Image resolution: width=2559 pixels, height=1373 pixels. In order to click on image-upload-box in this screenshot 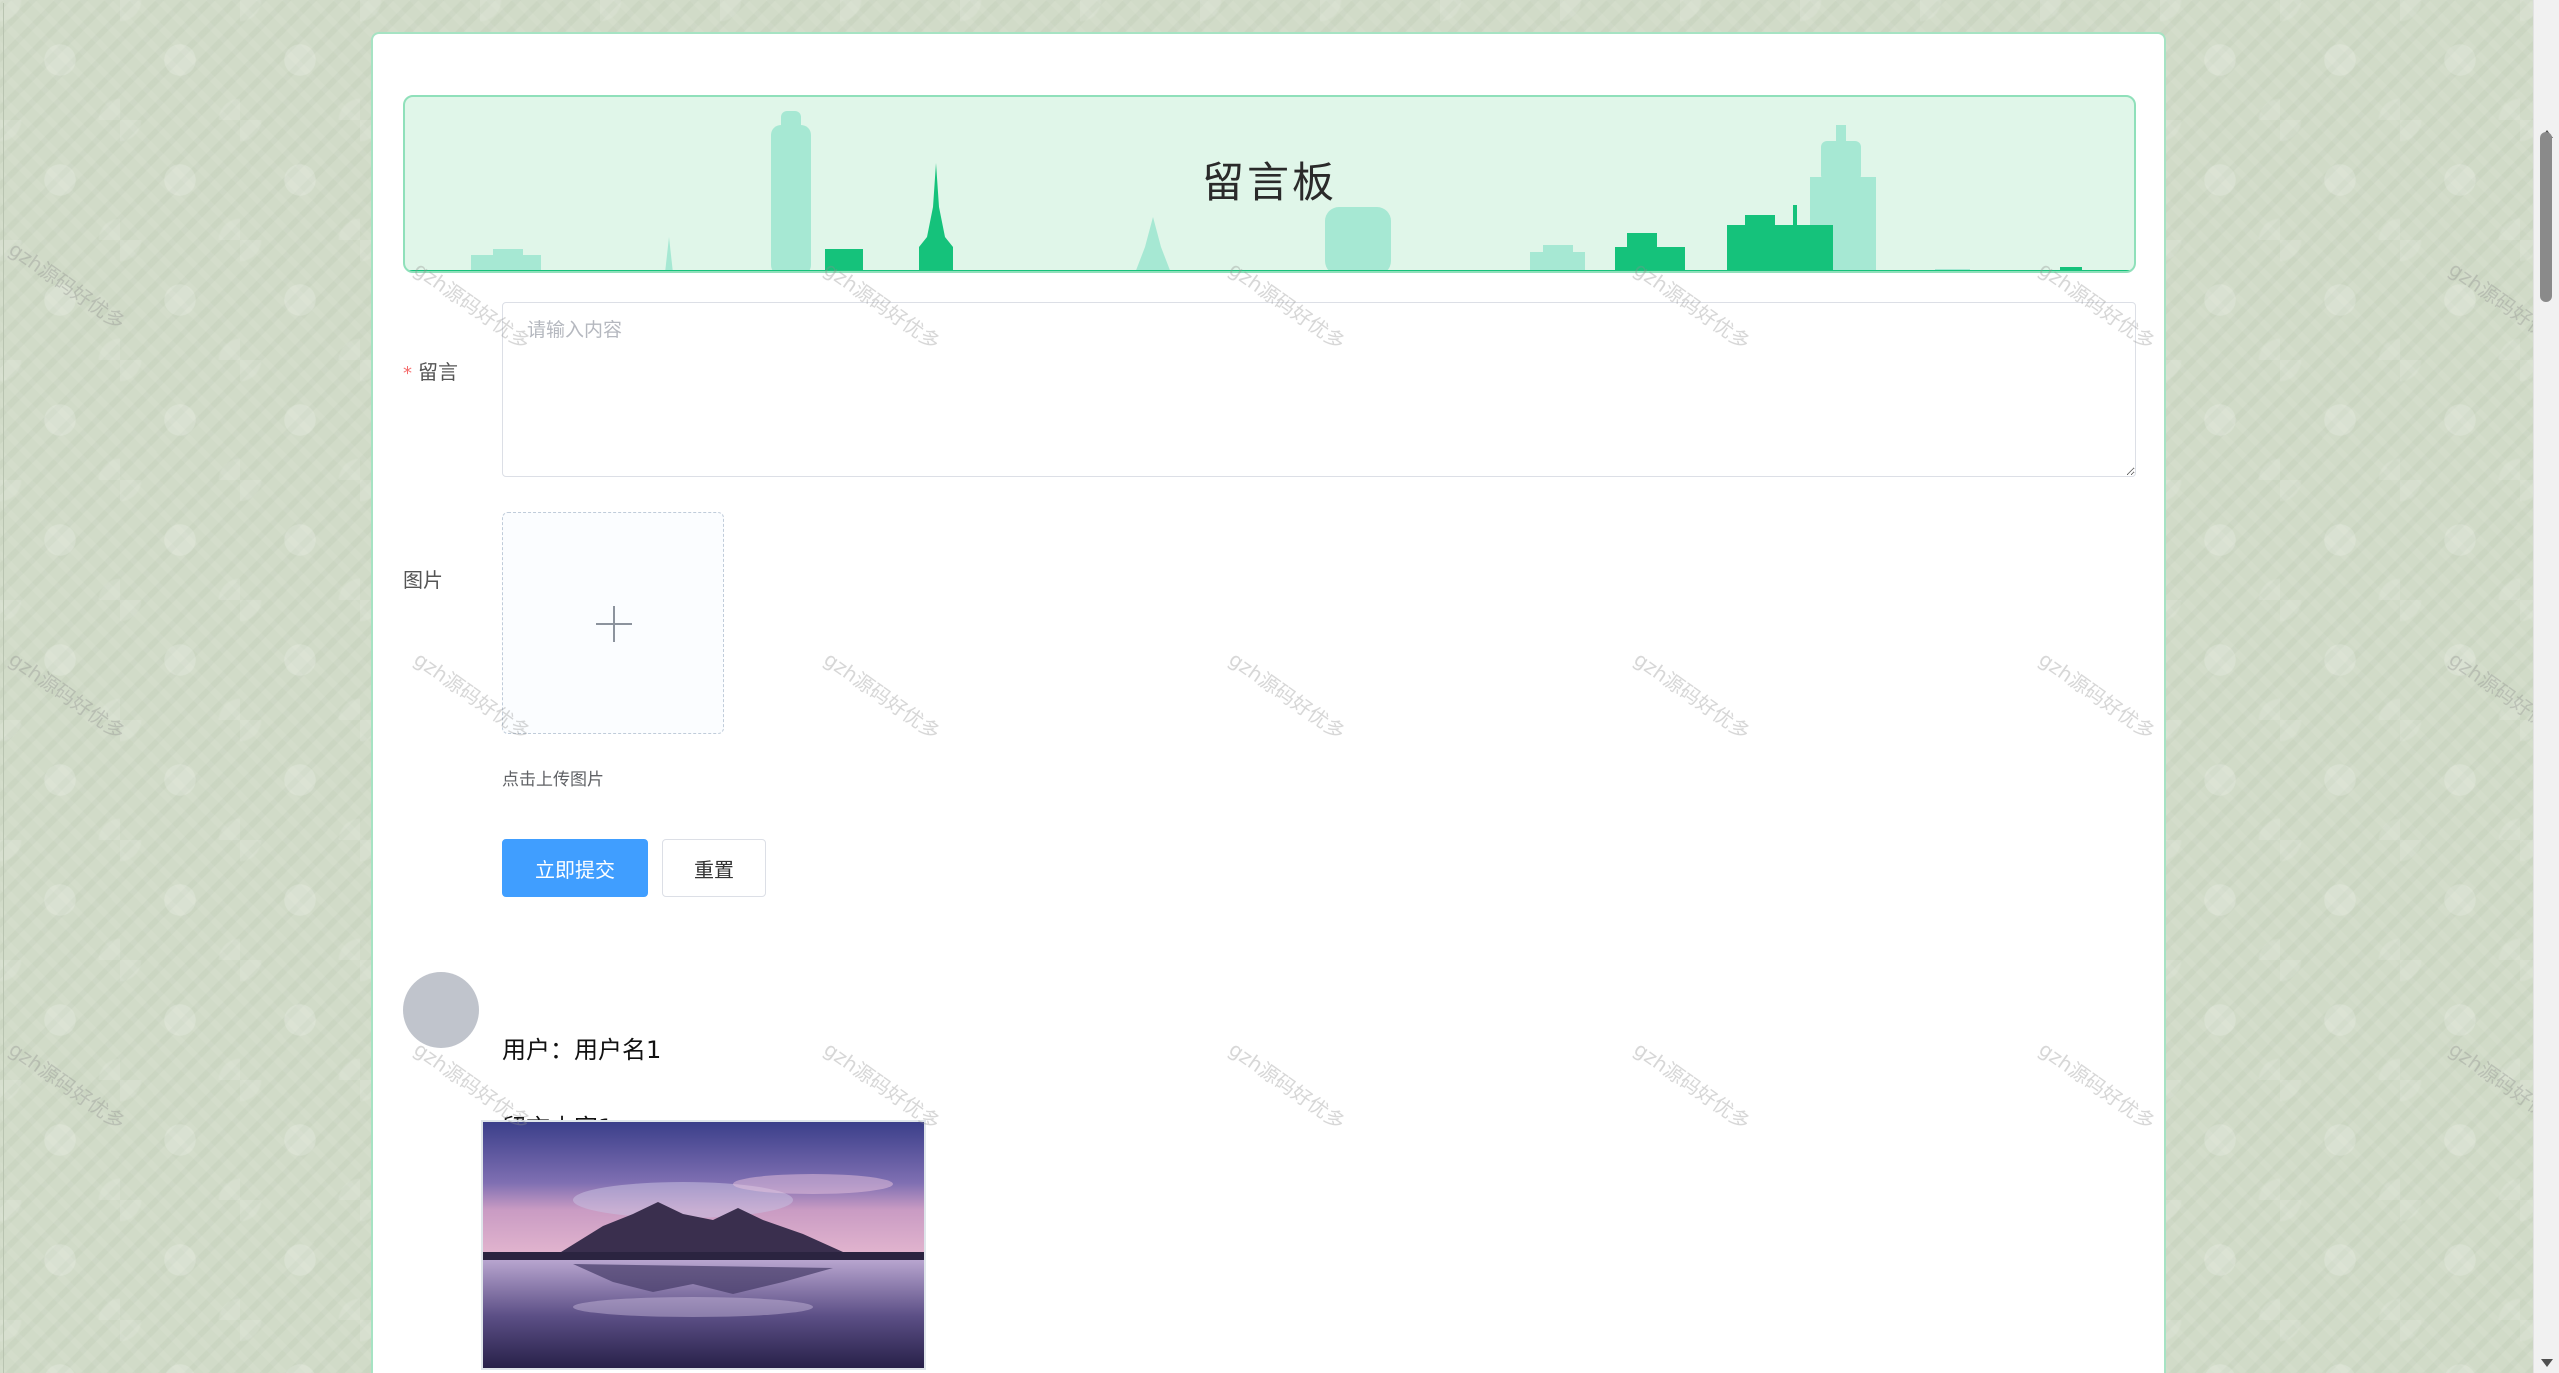, I will do `click(613, 623)`.